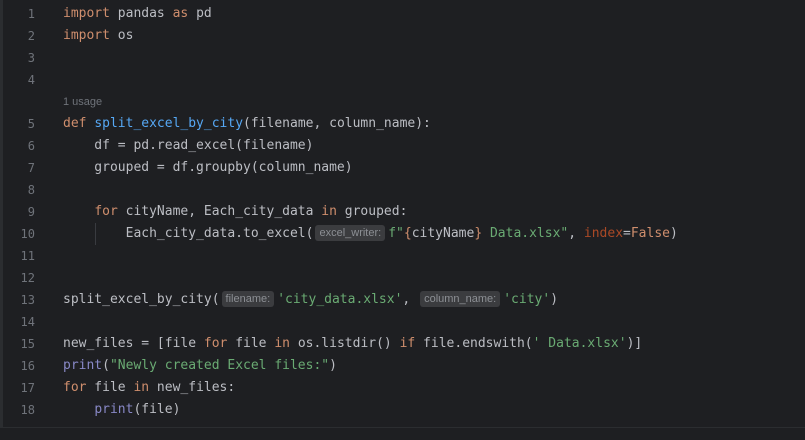 This screenshot has height=440, width=805. Describe the element at coordinates (188, 146) in the screenshot. I see `code-text: df = pd.read_excel(filename)` at that location.